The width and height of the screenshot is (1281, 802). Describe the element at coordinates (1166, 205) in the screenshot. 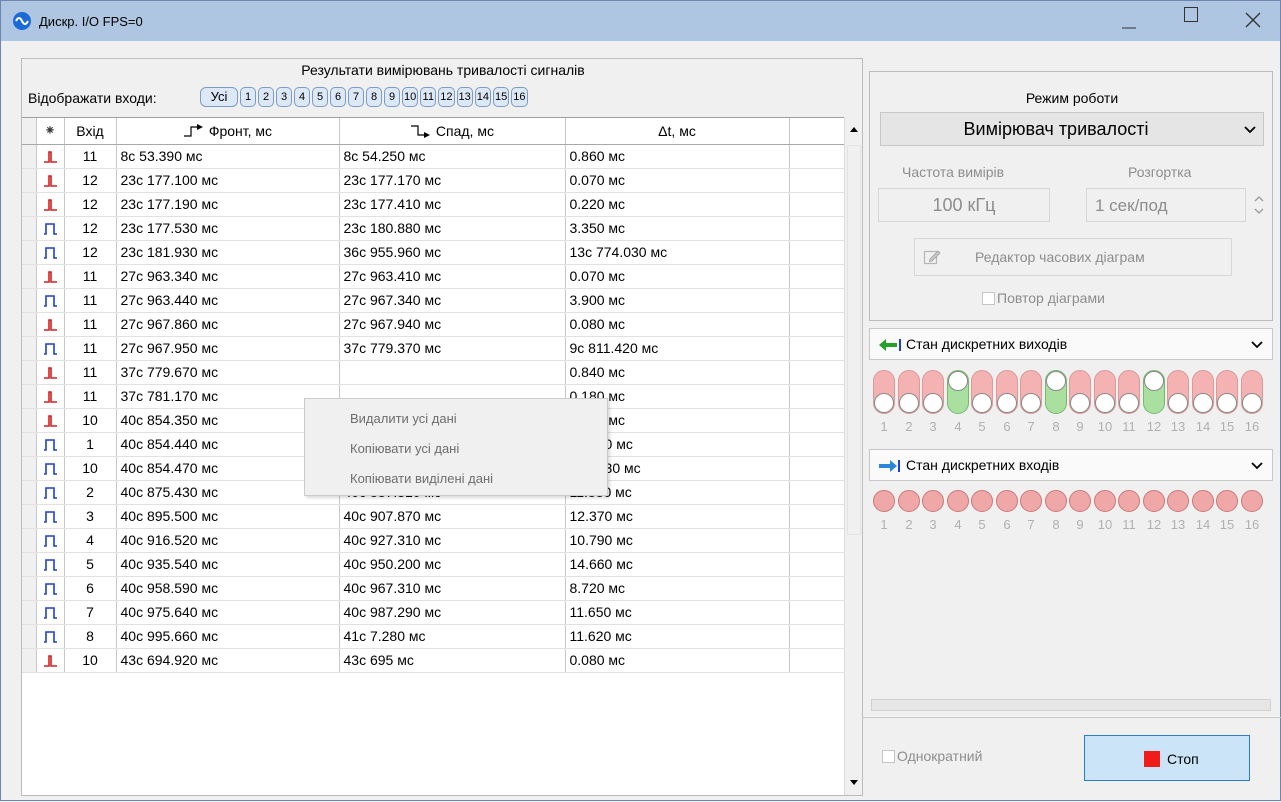

I see `sweep-field: 1 сек/под` at that location.